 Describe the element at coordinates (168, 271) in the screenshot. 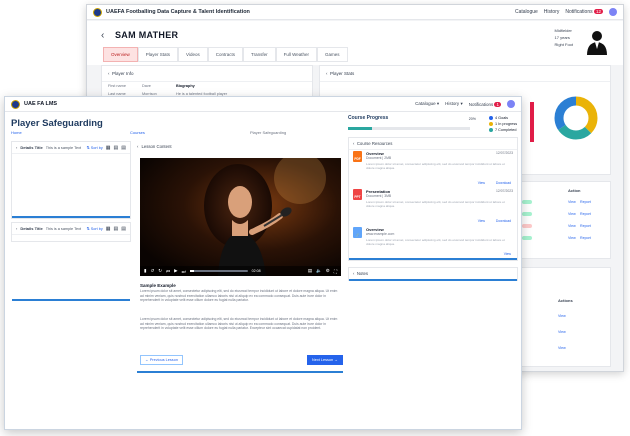

I see `prev-track-icon: ⏮` at that location.